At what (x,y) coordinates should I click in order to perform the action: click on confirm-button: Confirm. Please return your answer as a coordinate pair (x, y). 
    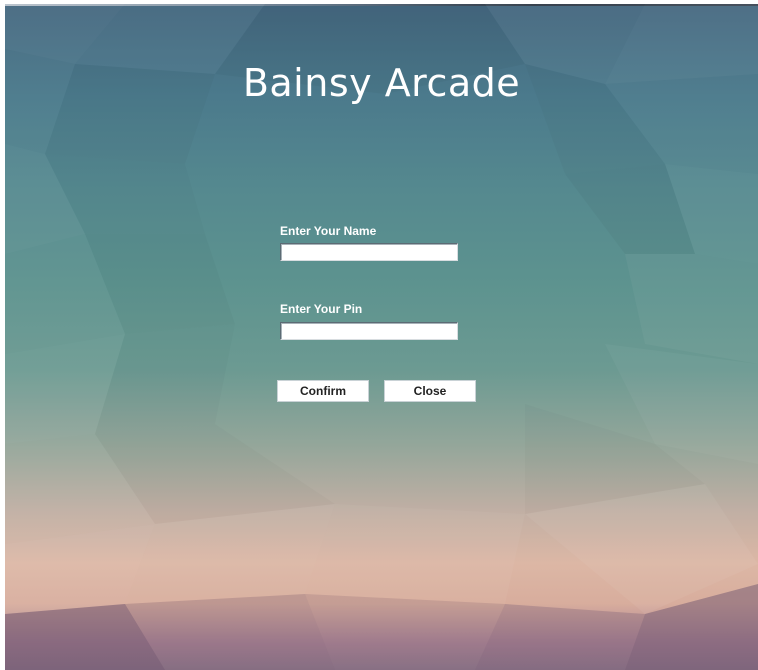
    Looking at the image, I should click on (323, 391).